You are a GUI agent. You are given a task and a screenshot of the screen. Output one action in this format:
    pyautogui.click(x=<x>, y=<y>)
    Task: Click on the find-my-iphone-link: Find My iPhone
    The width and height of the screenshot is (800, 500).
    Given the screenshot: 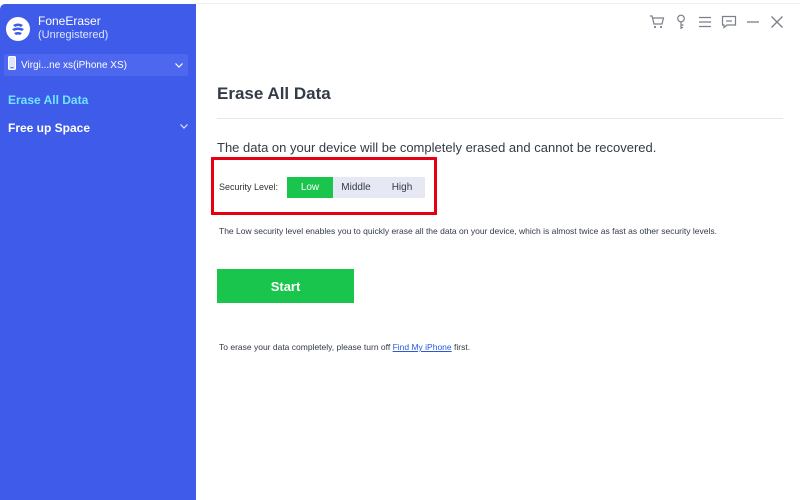 What is the action you would take?
    pyautogui.click(x=422, y=347)
    